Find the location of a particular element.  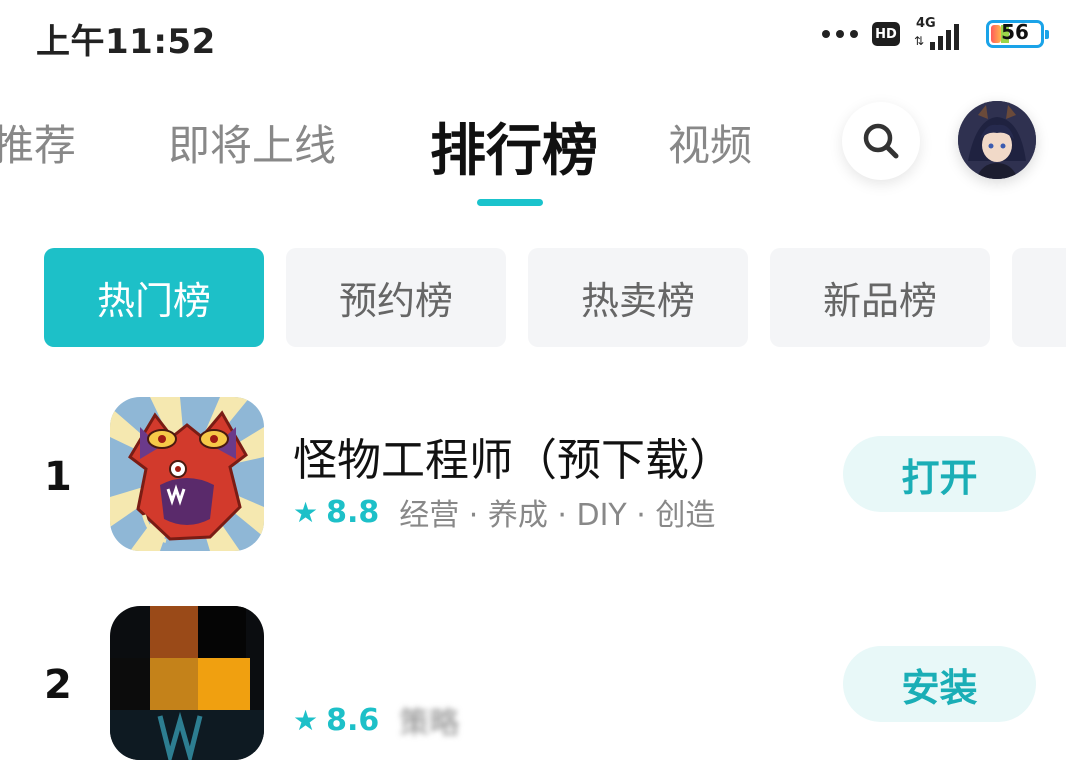

install-button: 安装 is located at coordinates (939, 684).